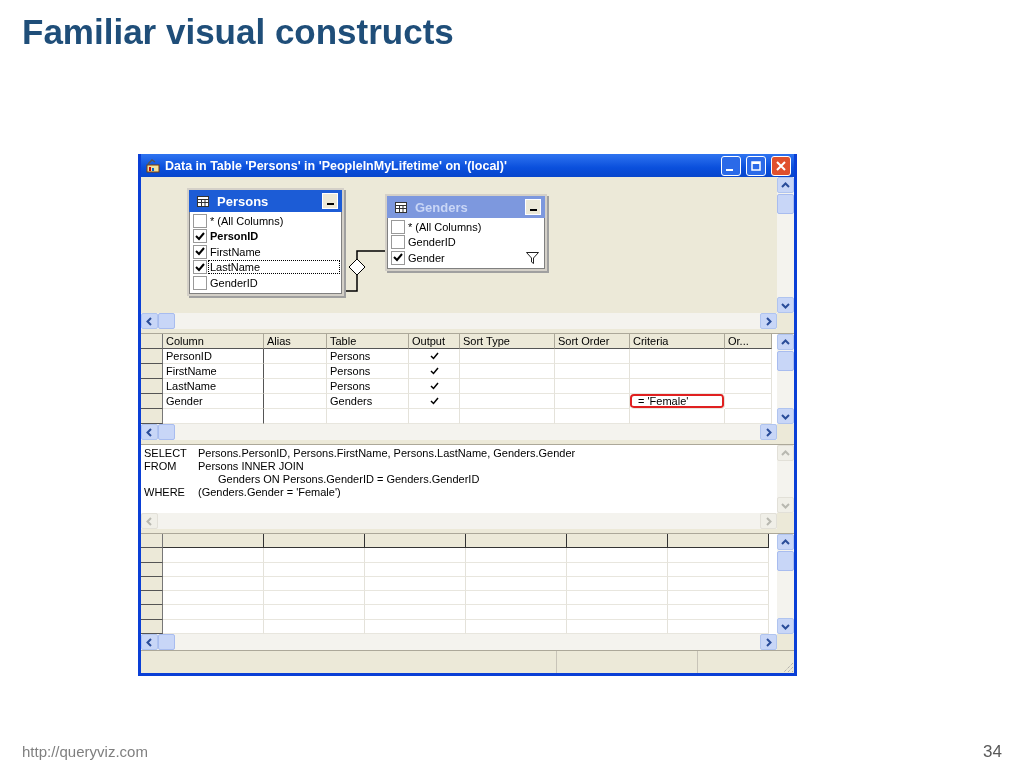 Image resolution: width=1024 pixels, height=768 pixels. I want to click on resize-grip-icon, so click(788, 667).